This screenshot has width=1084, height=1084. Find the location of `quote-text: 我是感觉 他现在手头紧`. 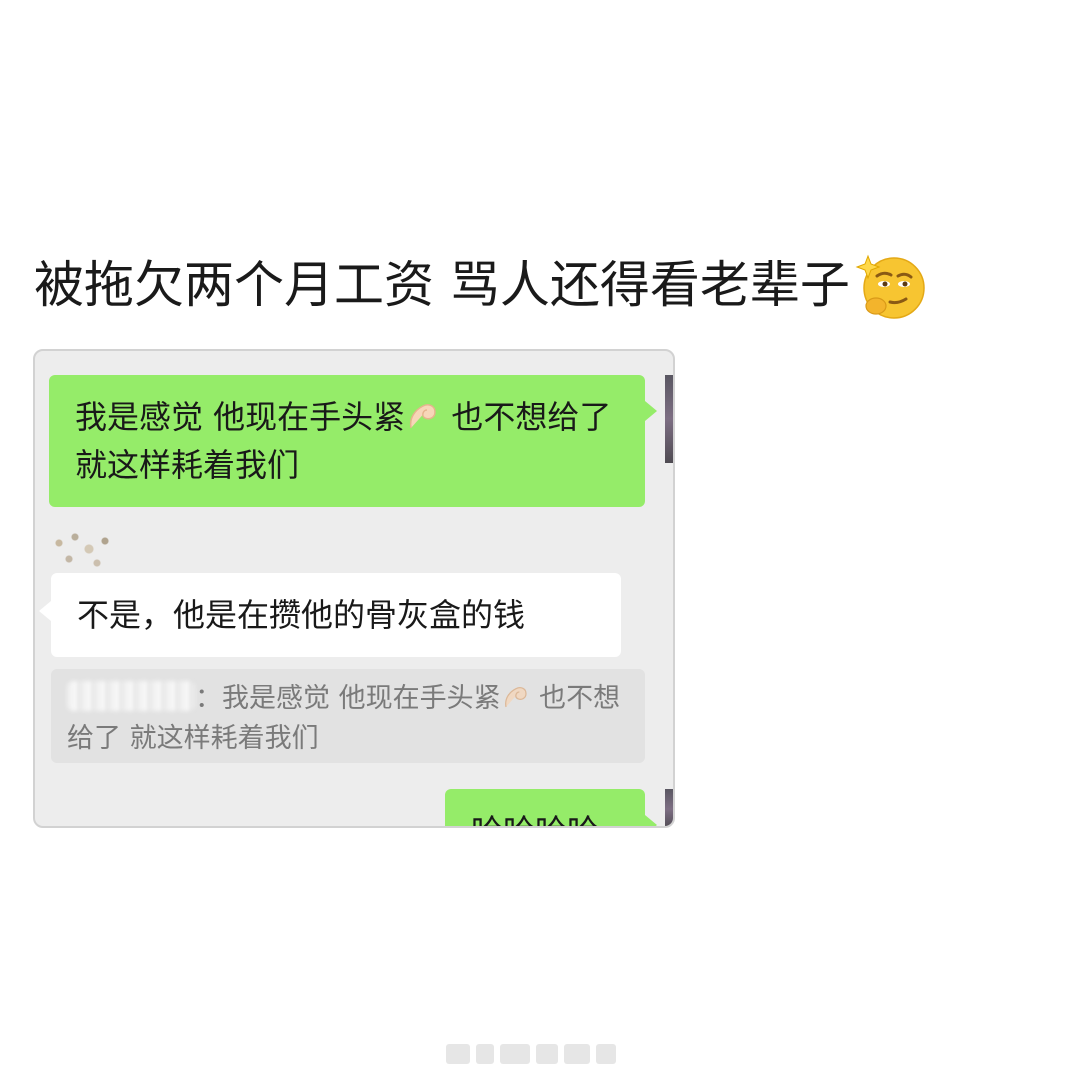

quote-text: 我是感觉 他现在手头紧 is located at coordinates (361, 698).